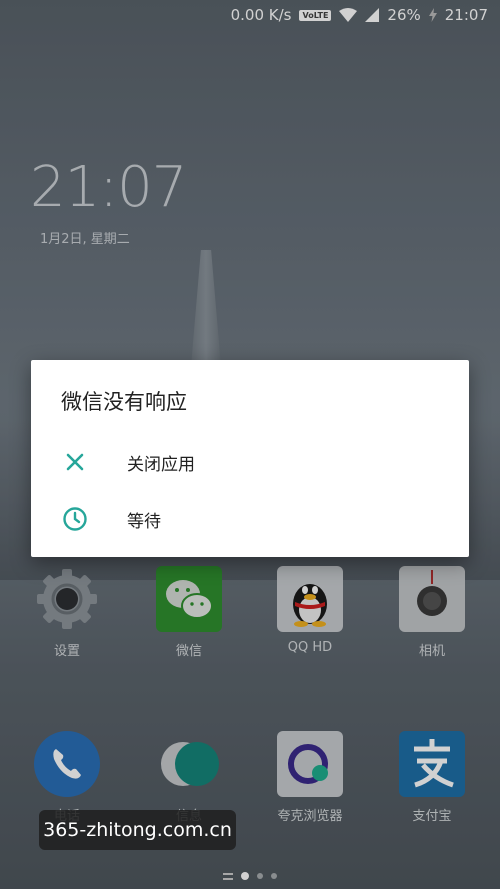  What do you see at coordinates (250, 462) in the screenshot?
I see `close-app-option: 关闭应用` at bounding box center [250, 462].